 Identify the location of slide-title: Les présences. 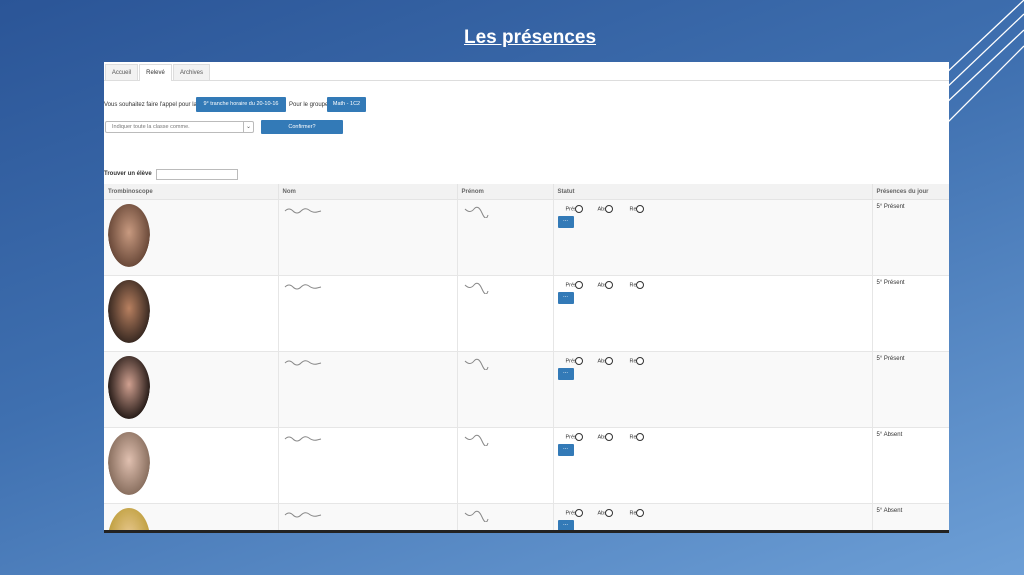
(530, 37).